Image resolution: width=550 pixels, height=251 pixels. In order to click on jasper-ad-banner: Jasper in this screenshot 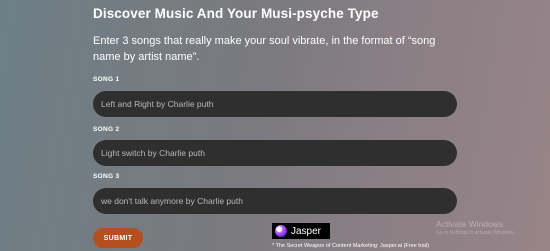, I will do `click(301, 231)`.